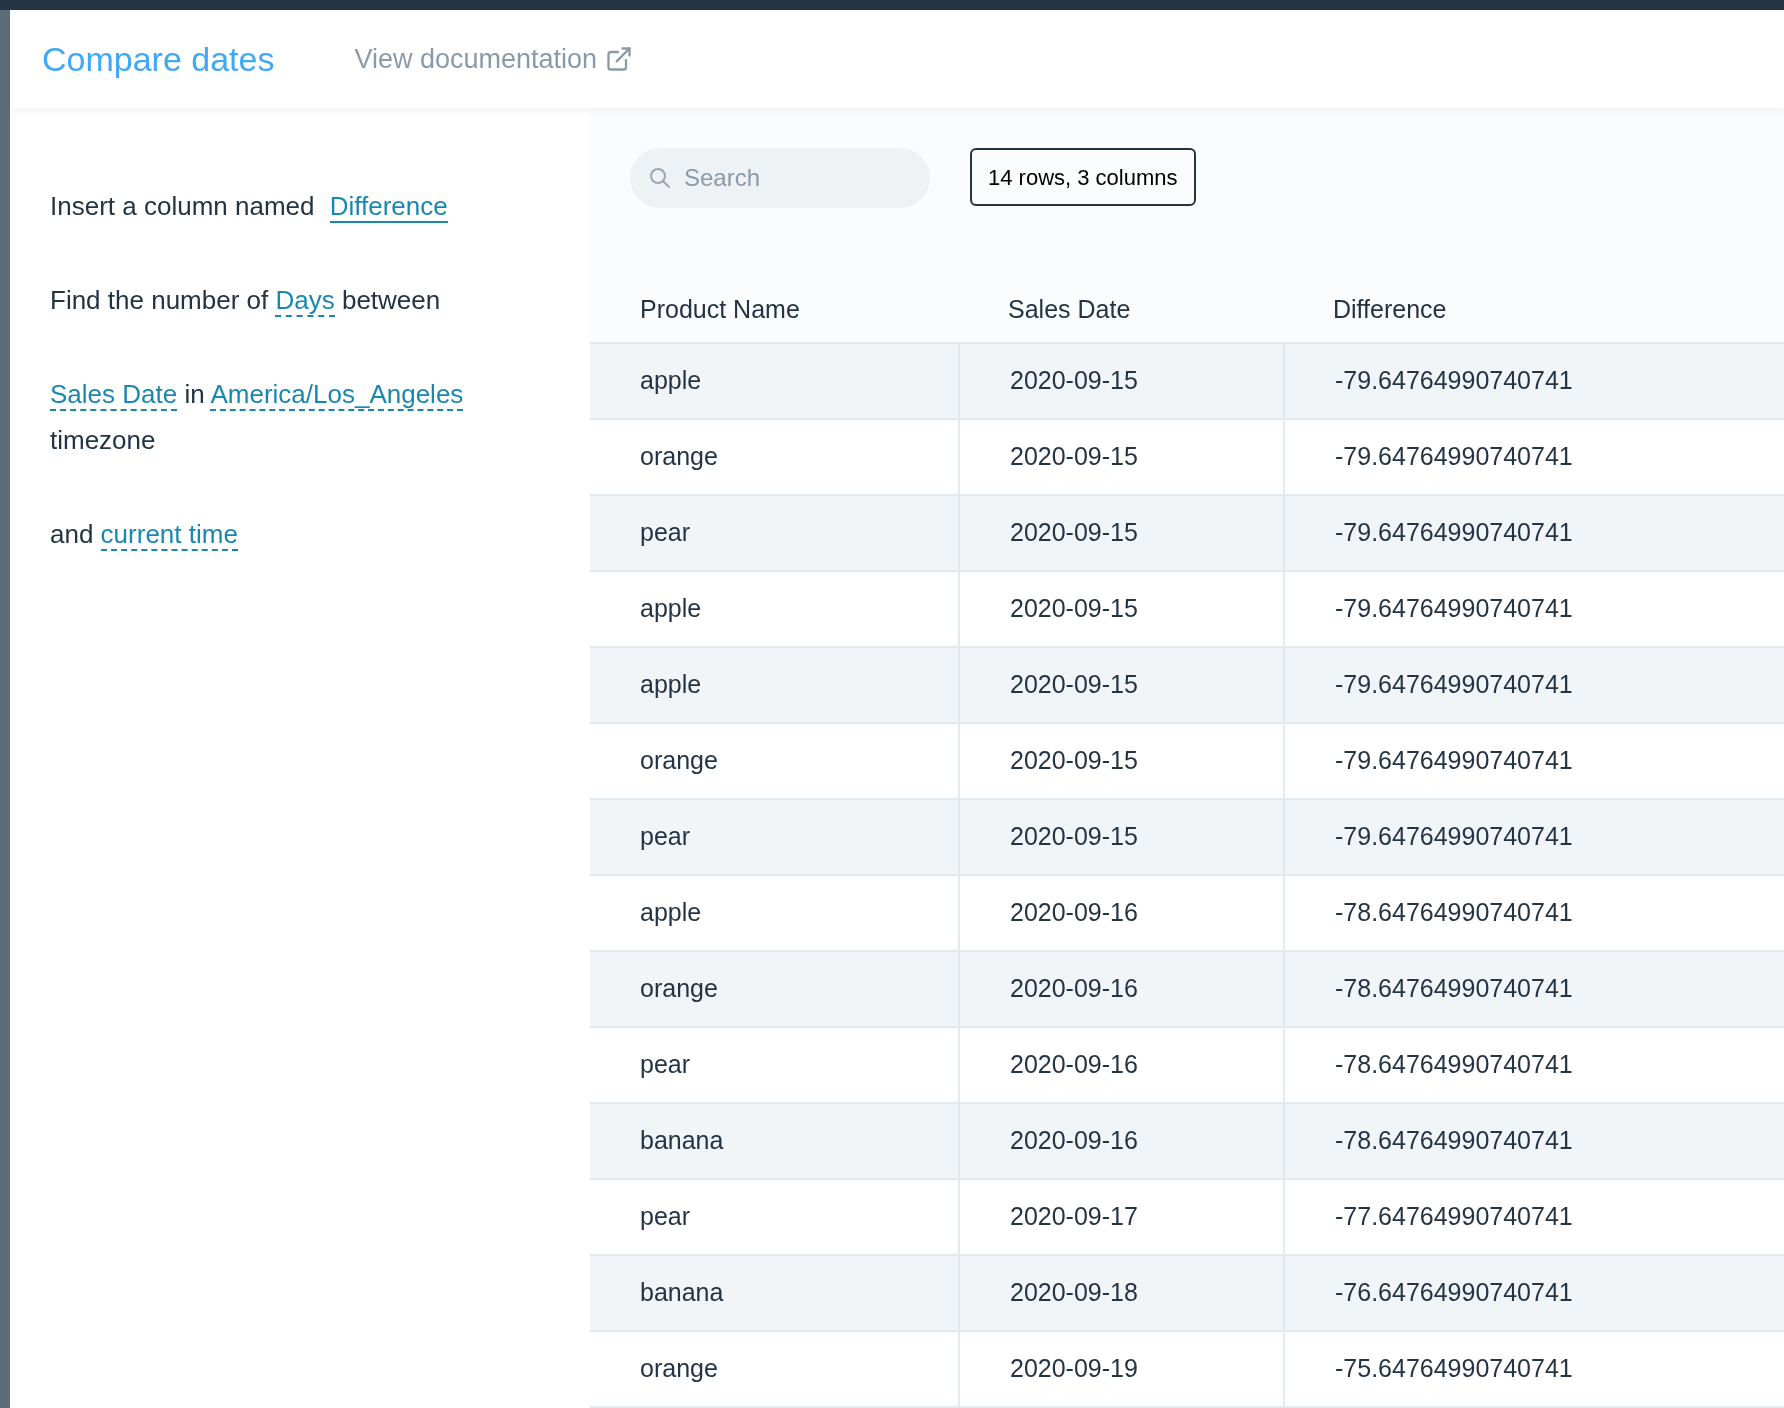  What do you see at coordinates (305, 301) in the screenshot?
I see `option-link: Days` at bounding box center [305, 301].